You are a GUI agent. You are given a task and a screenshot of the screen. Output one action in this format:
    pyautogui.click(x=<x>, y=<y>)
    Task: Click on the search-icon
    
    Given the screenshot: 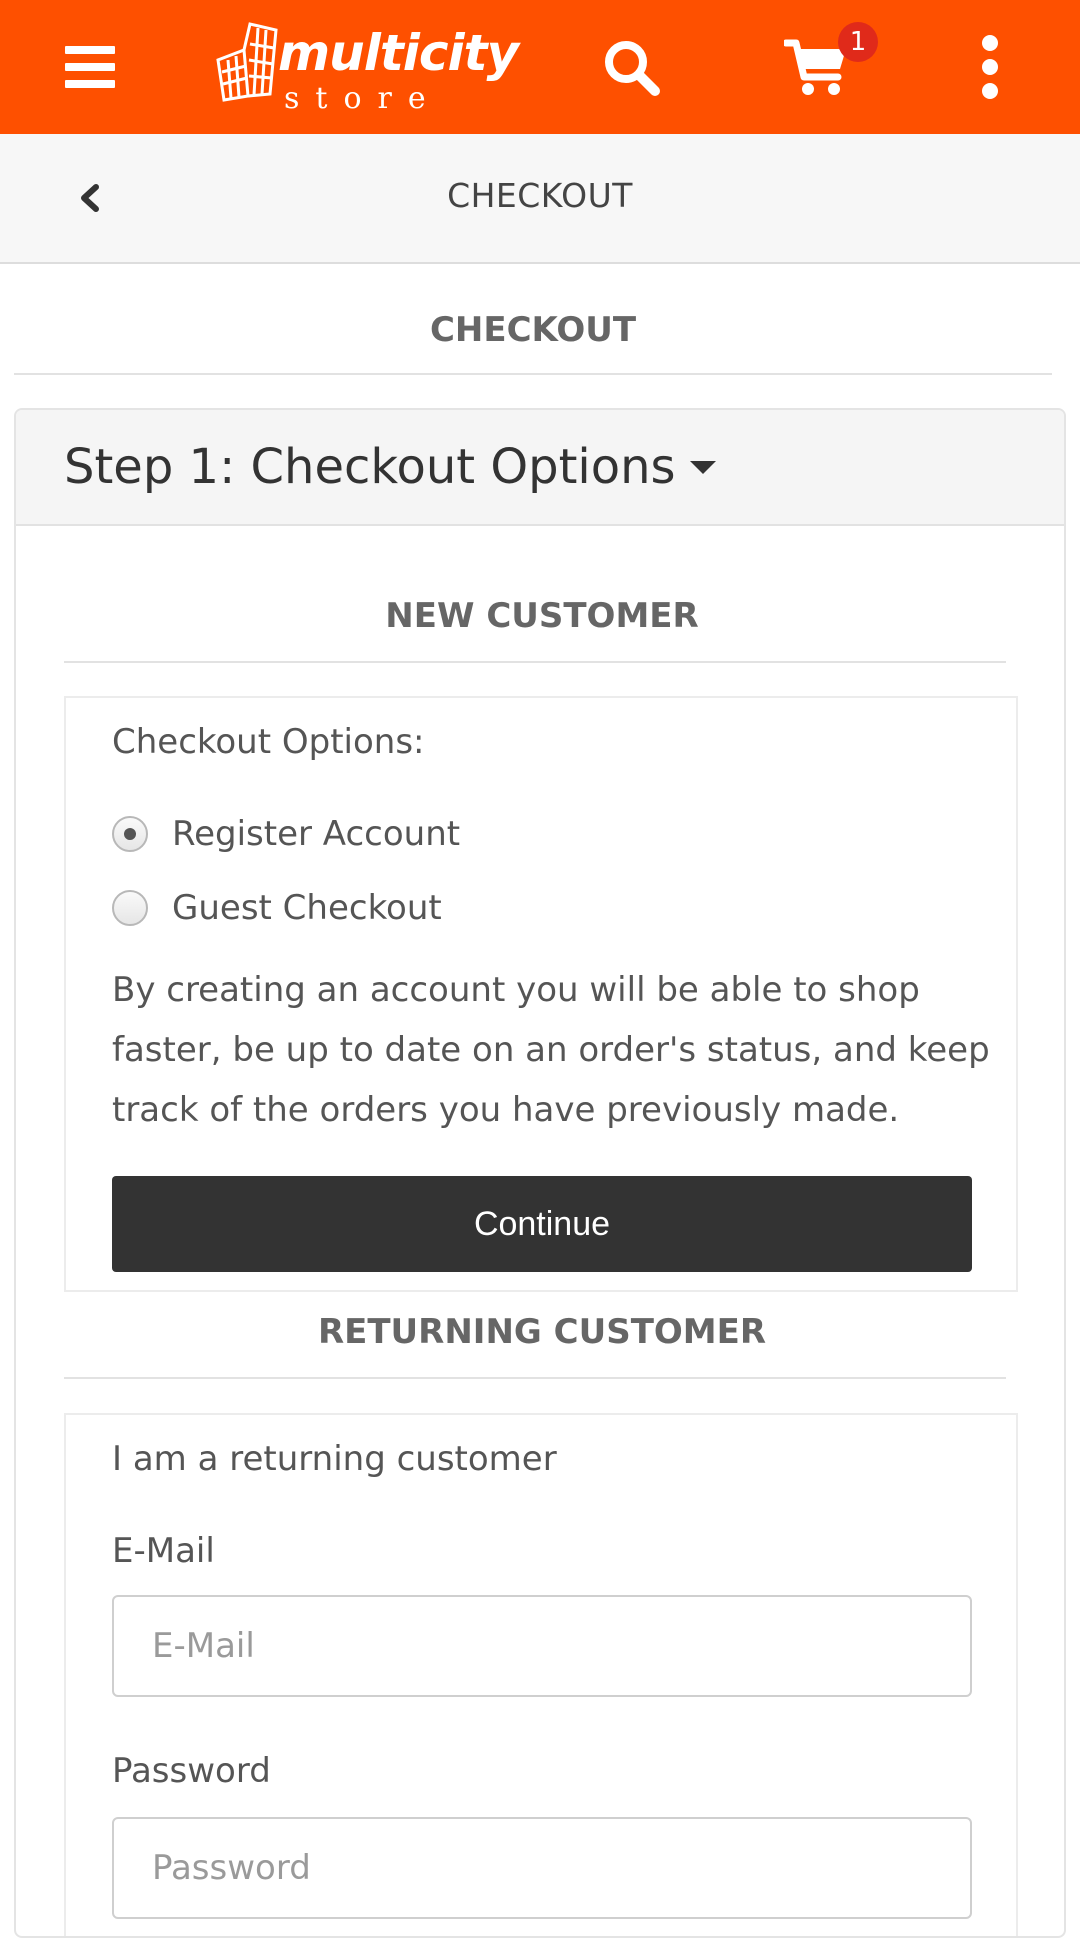 What is the action you would take?
    pyautogui.click(x=632, y=68)
    